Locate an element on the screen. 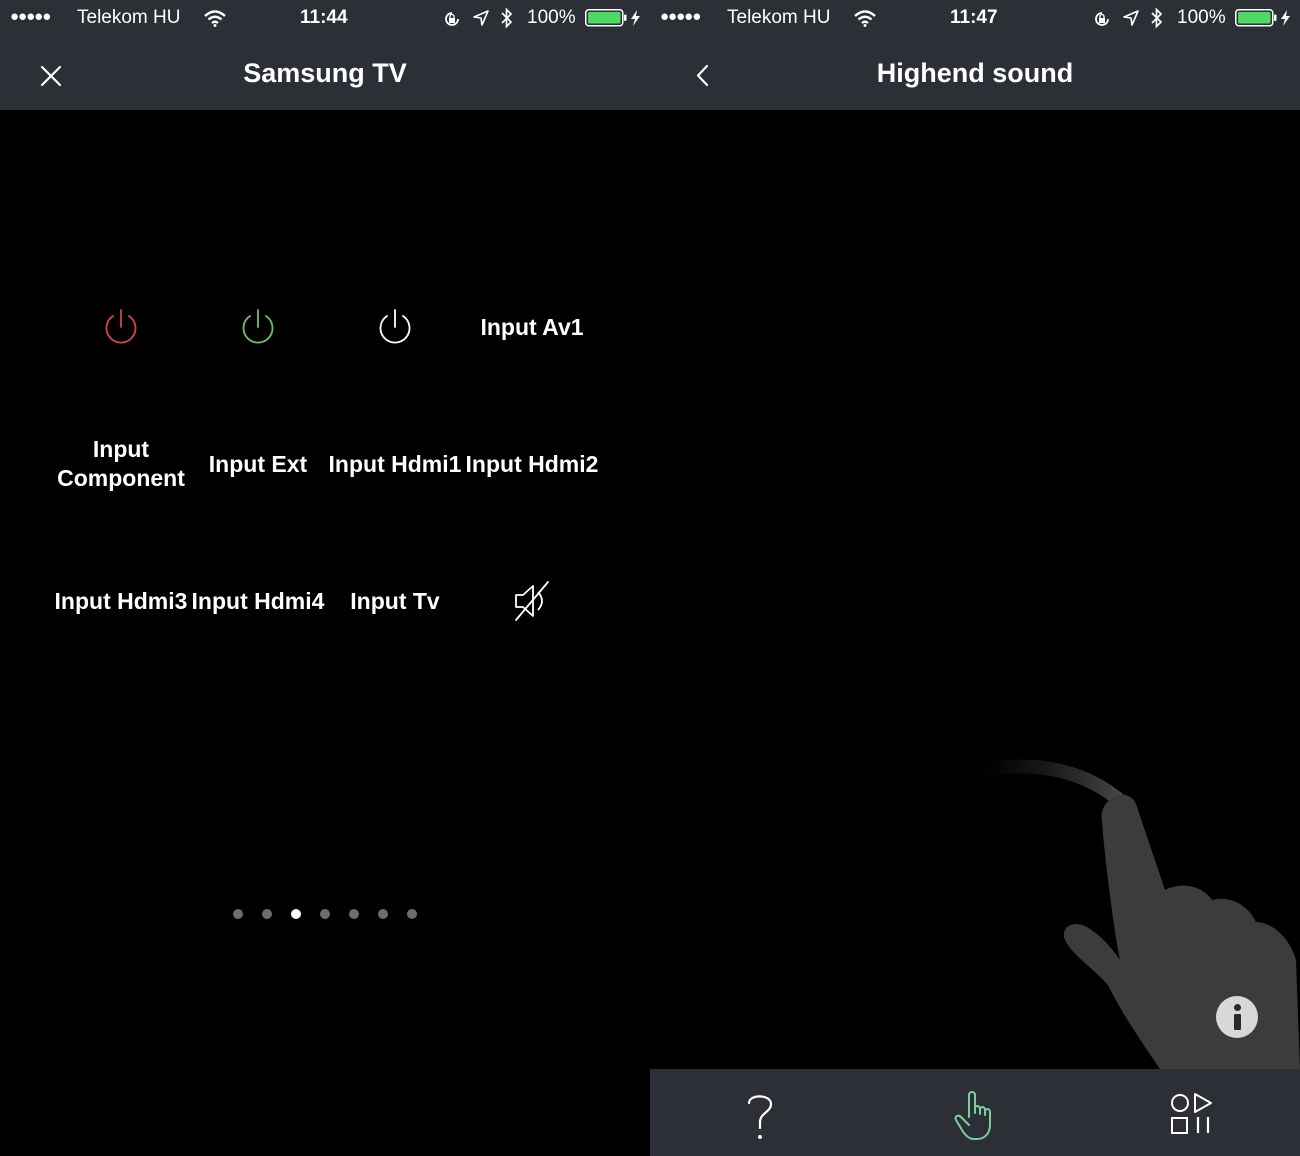  input-hdmi1-button: Input Hdmi1 is located at coordinates (395, 464).